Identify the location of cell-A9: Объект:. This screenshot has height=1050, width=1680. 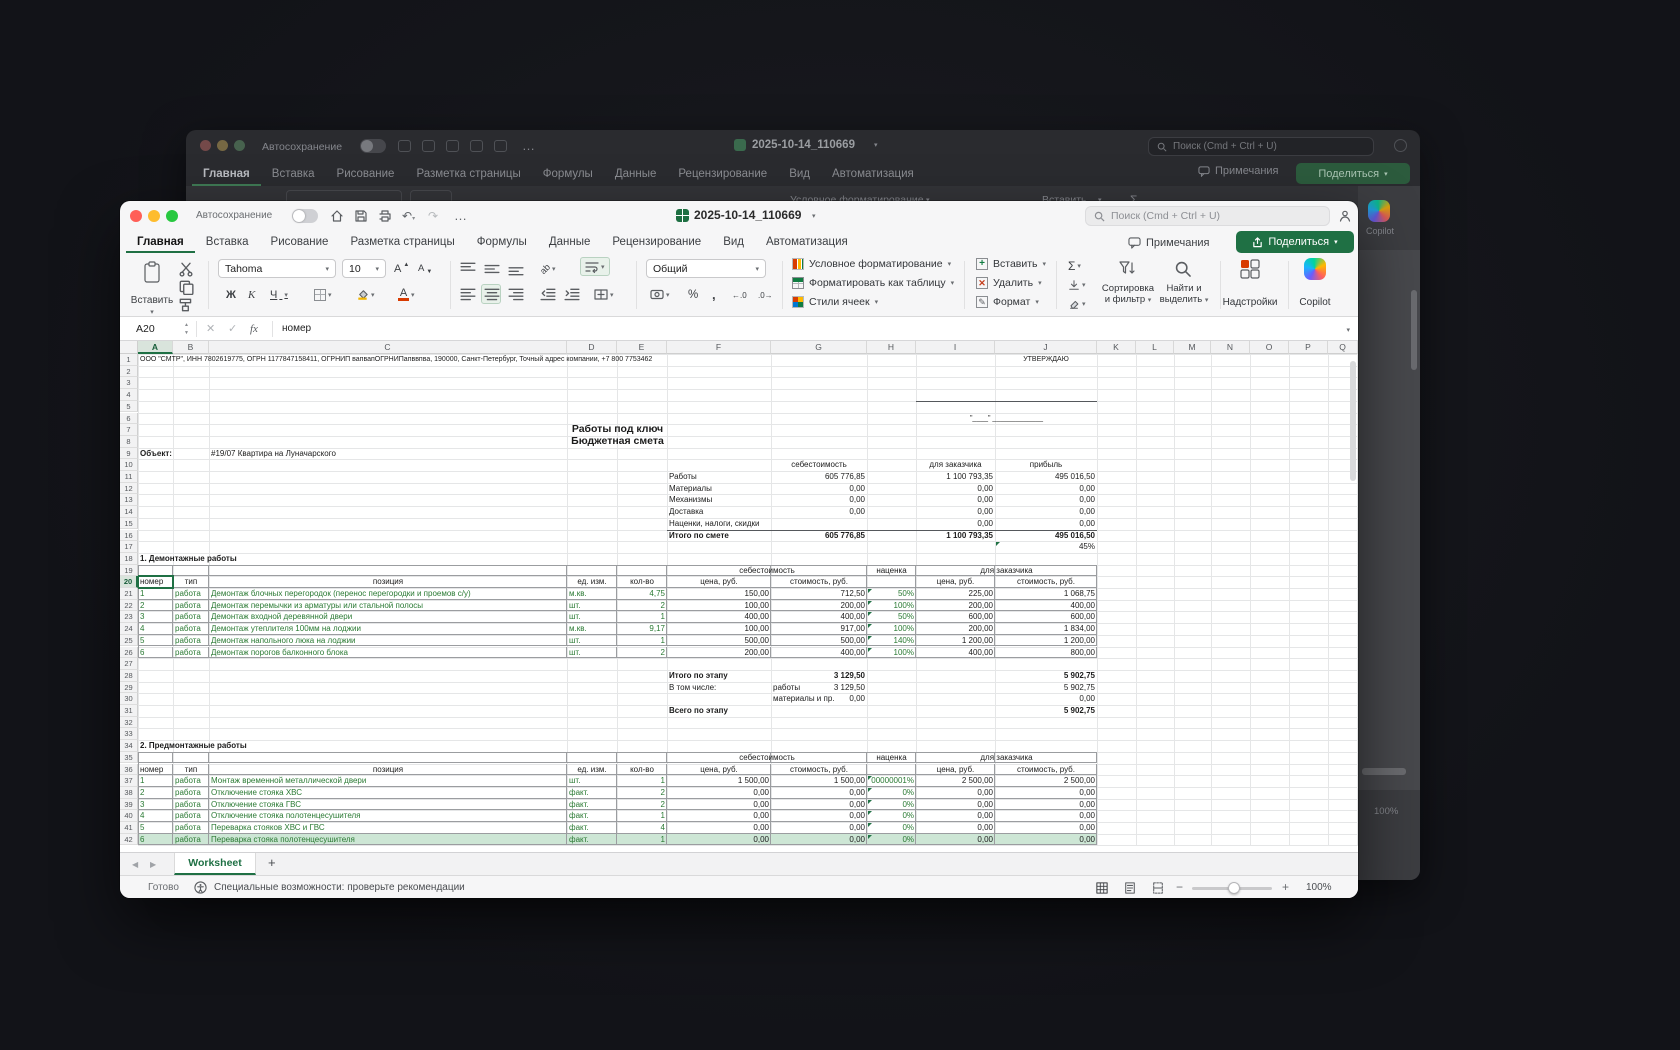
(155, 454).